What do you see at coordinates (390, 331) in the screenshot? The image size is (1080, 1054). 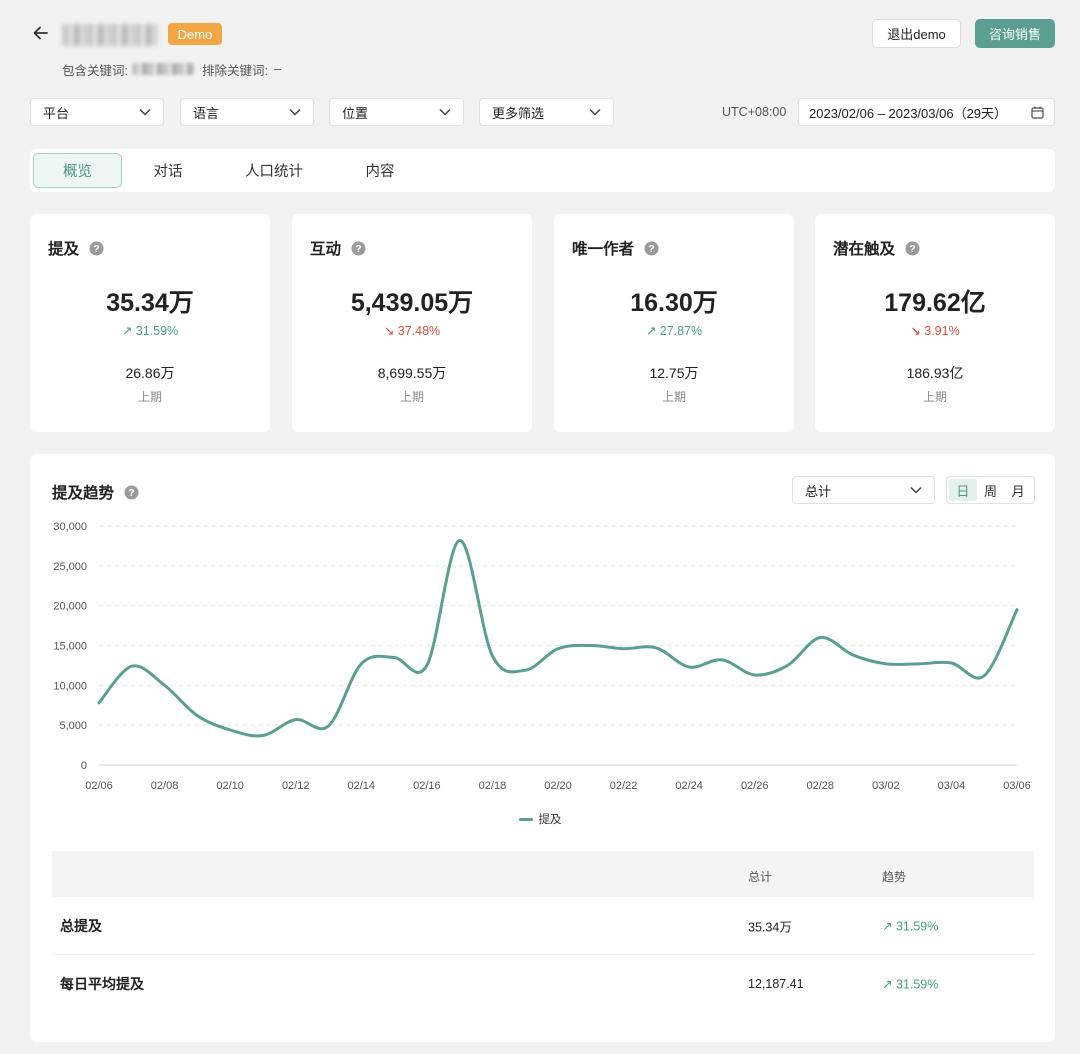 I see `trend-down-icon: ↘` at bounding box center [390, 331].